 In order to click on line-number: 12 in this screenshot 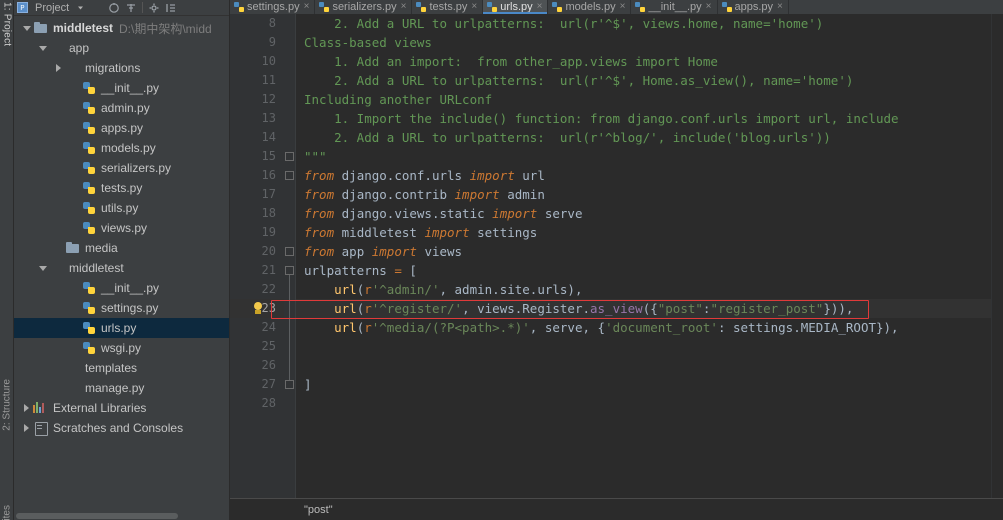, I will do `click(257, 99)`.